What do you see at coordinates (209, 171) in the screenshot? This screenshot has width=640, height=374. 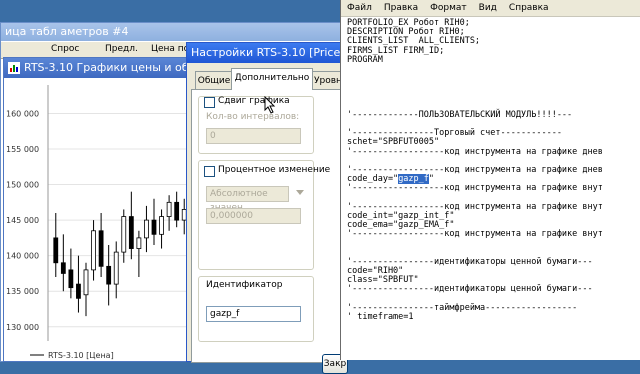 I see `percent-checkbox` at bounding box center [209, 171].